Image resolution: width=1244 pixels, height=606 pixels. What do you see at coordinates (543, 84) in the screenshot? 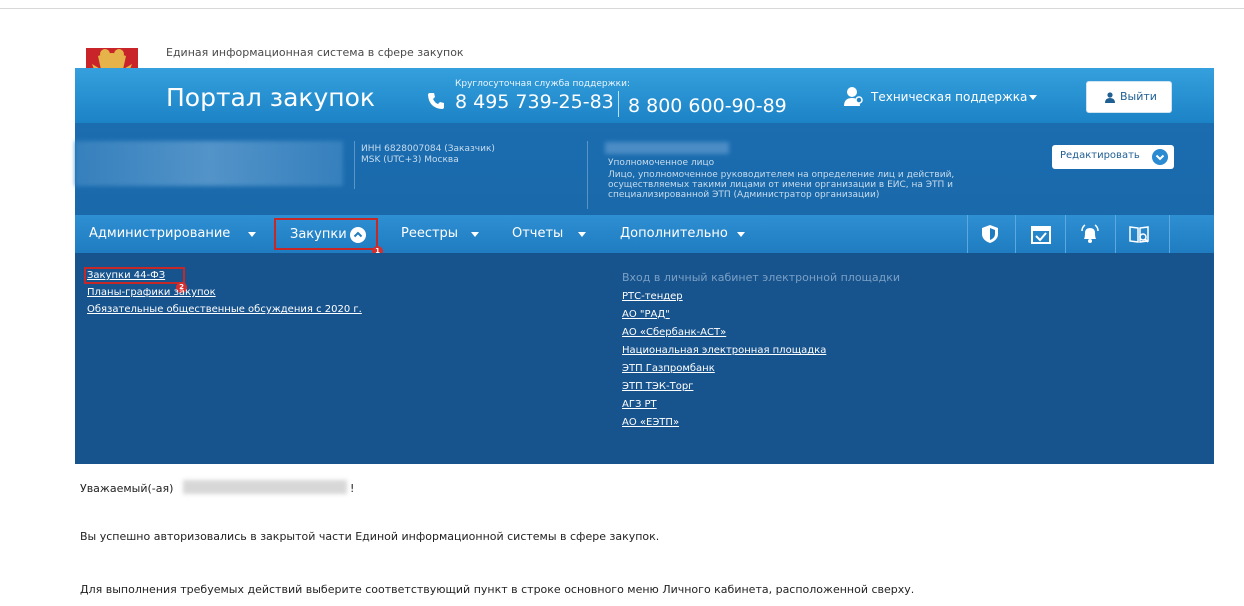
I see `support-caption: Круглосуточная служба поддержки:` at bounding box center [543, 84].